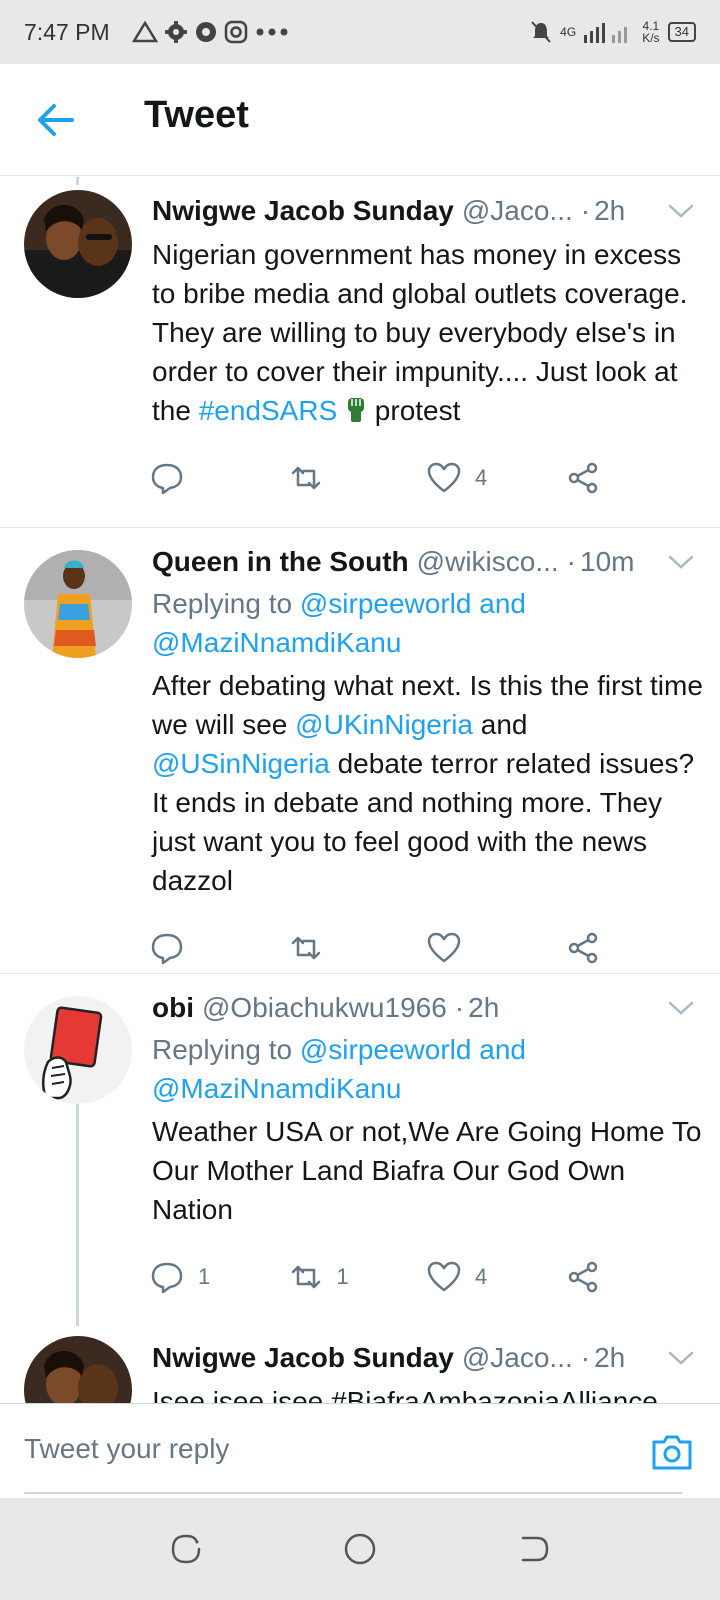 This screenshot has height=1600, width=720. What do you see at coordinates (360, 32) in the screenshot?
I see `status-bar: 7:47 PM 4G 4.1 K/s 34` at bounding box center [360, 32].